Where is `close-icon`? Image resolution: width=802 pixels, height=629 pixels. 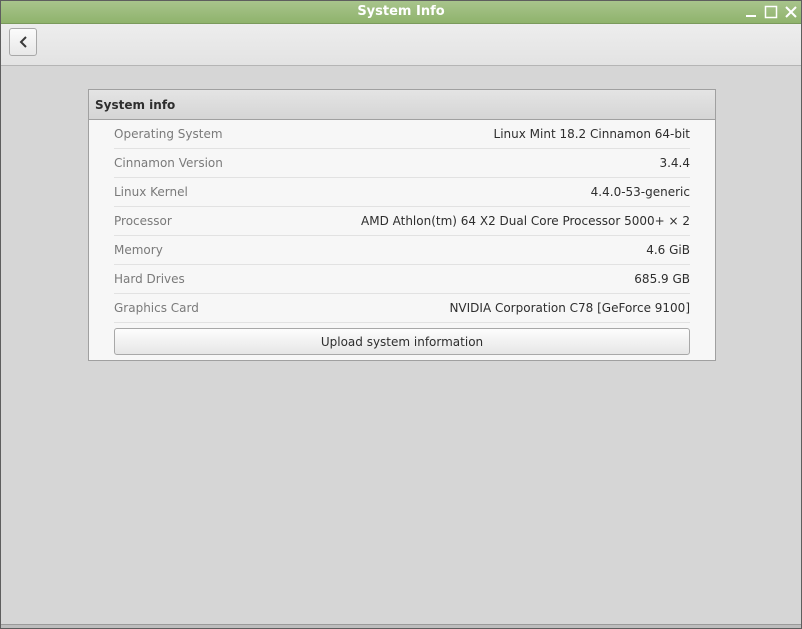 close-icon is located at coordinates (791, 12).